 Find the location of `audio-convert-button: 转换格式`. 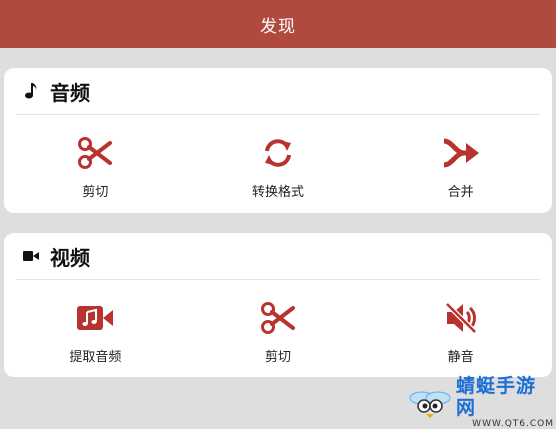

audio-convert-button: 转换格式 is located at coordinates (278, 164).